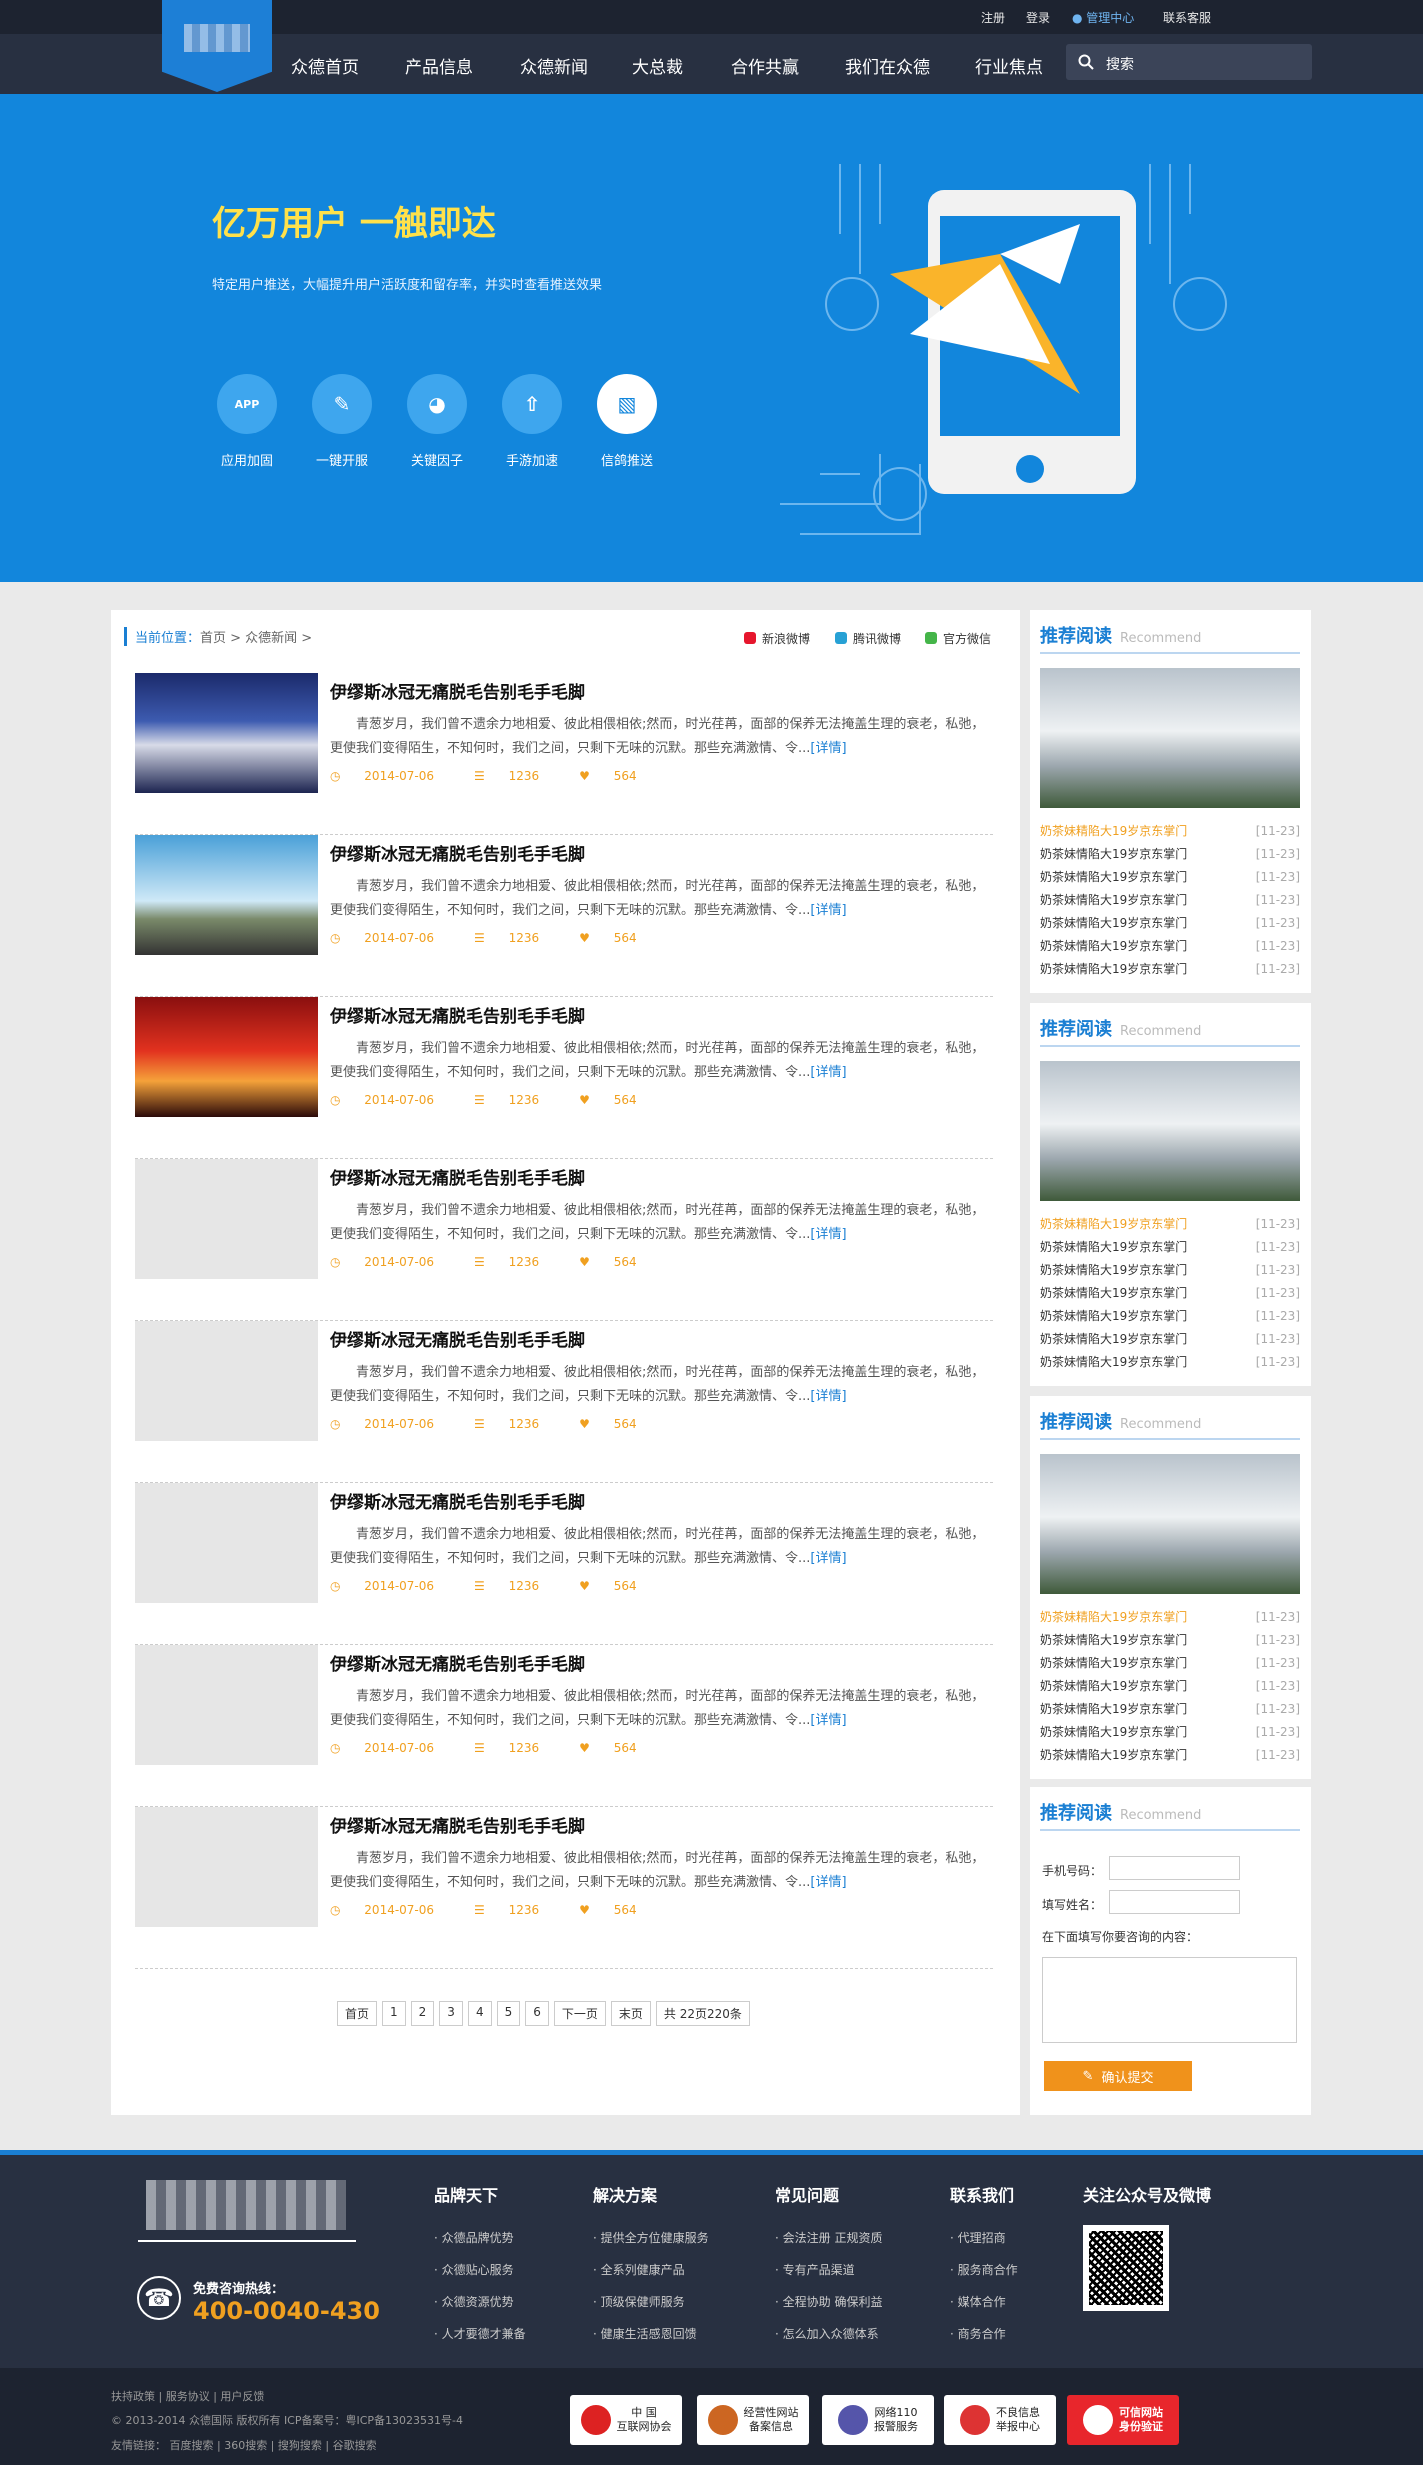  What do you see at coordinates (437, 421) in the screenshot?
I see `feature-3: ◕ 关键因子` at bounding box center [437, 421].